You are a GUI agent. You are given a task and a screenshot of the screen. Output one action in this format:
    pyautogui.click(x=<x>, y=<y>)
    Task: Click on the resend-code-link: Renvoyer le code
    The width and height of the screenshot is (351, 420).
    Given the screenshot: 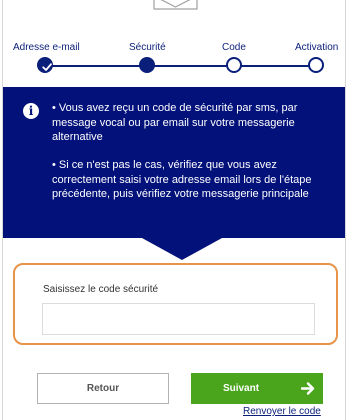 What is the action you would take?
    pyautogui.click(x=282, y=411)
    